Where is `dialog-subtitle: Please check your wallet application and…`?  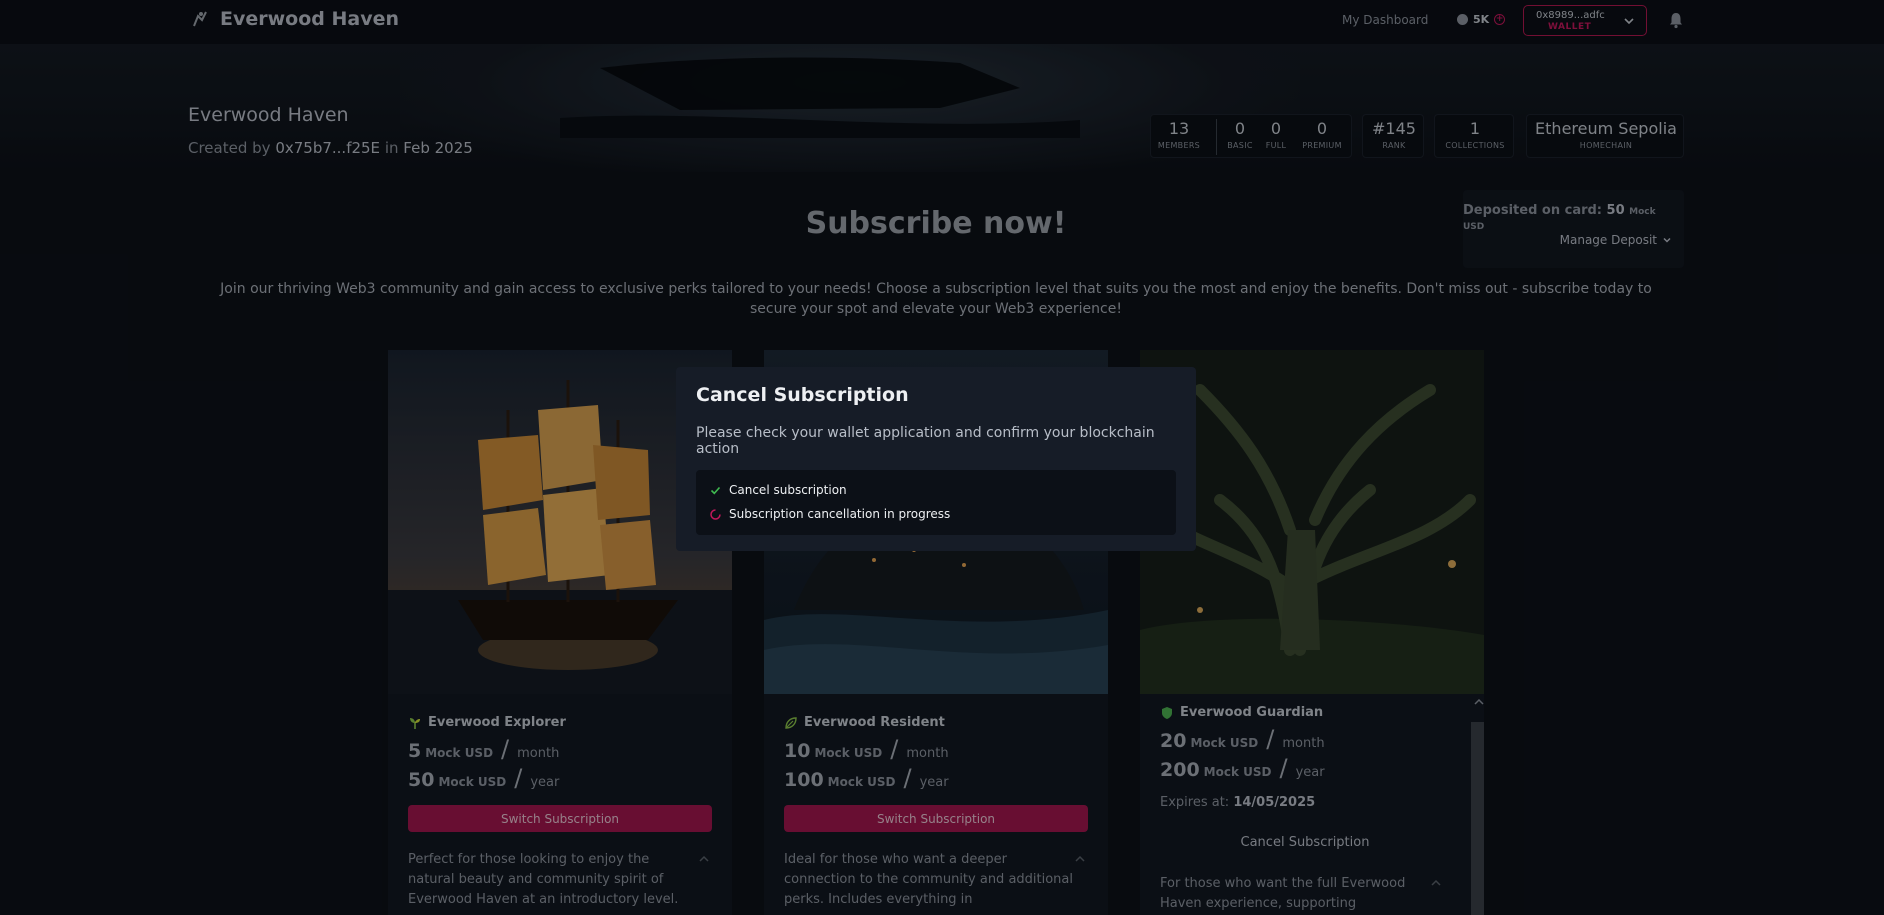 dialog-subtitle: Please check your wallet application and… is located at coordinates (925, 441).